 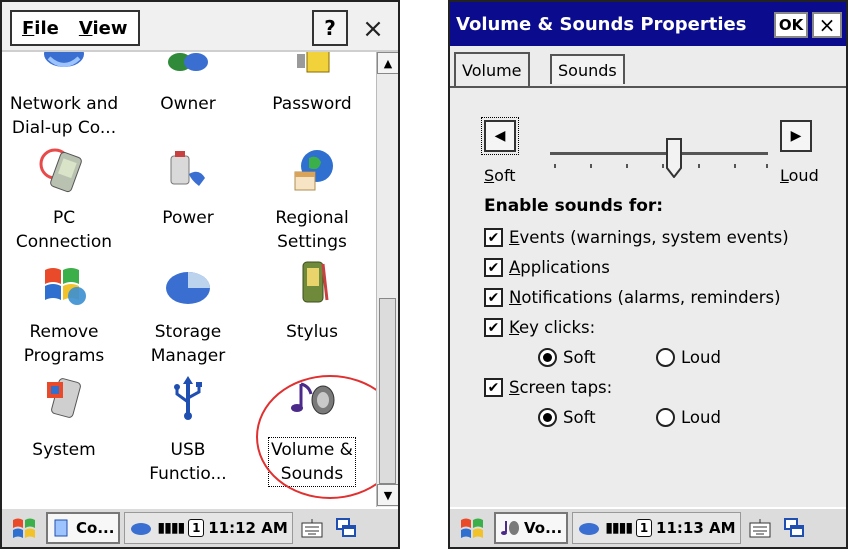 What do you see at coordinates (701, 357) in the screenshot?
I see `radio-label: Loud` at bounding box center [701, 357].